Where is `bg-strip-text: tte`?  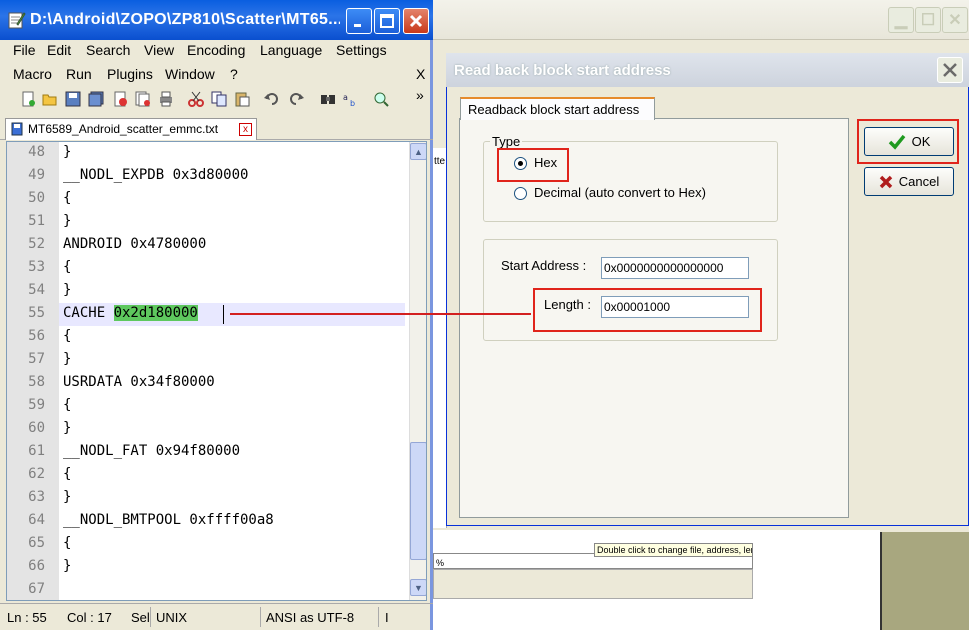
bg-strip-text: tte is located at coordinates (440, 161).